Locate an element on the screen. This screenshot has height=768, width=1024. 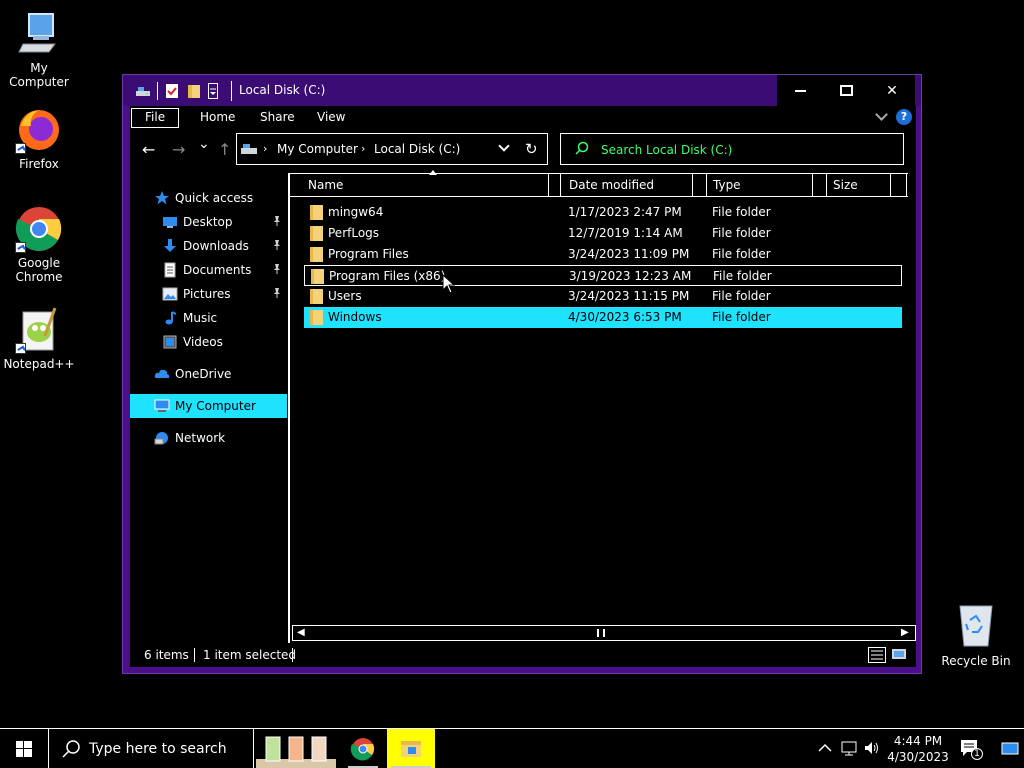
close-button: ✕ is located at coordinates (892, 90).